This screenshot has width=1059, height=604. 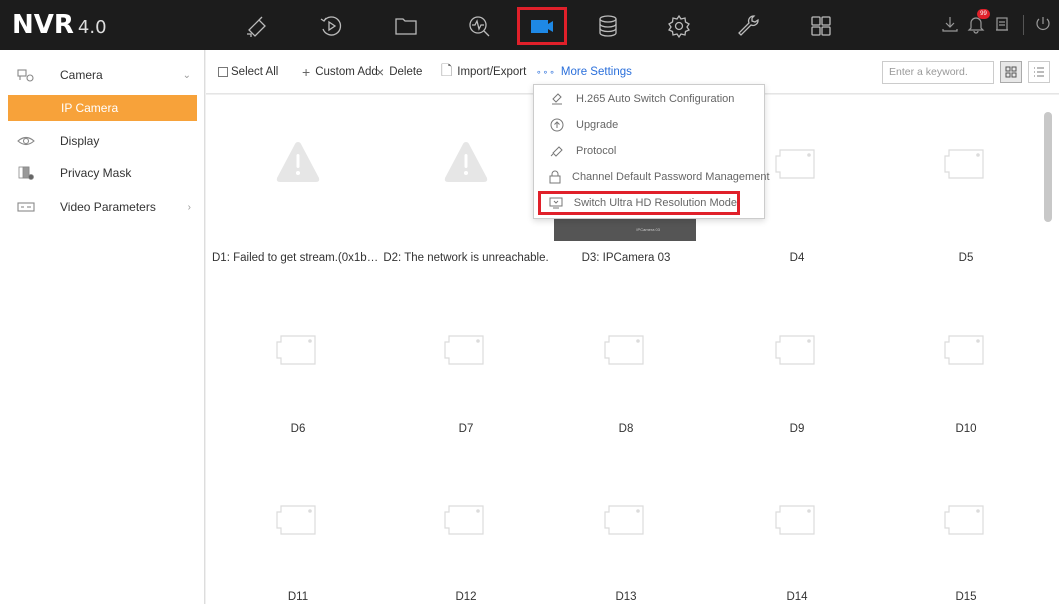 I want to click on sidebar-item-label: Privacy Mask, so click(x=96, y=173).